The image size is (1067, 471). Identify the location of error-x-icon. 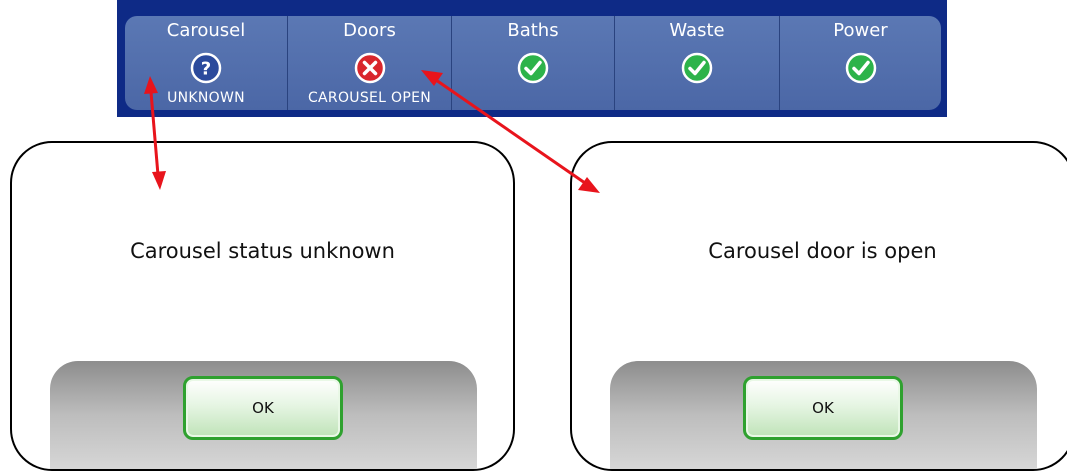
(369, 68).